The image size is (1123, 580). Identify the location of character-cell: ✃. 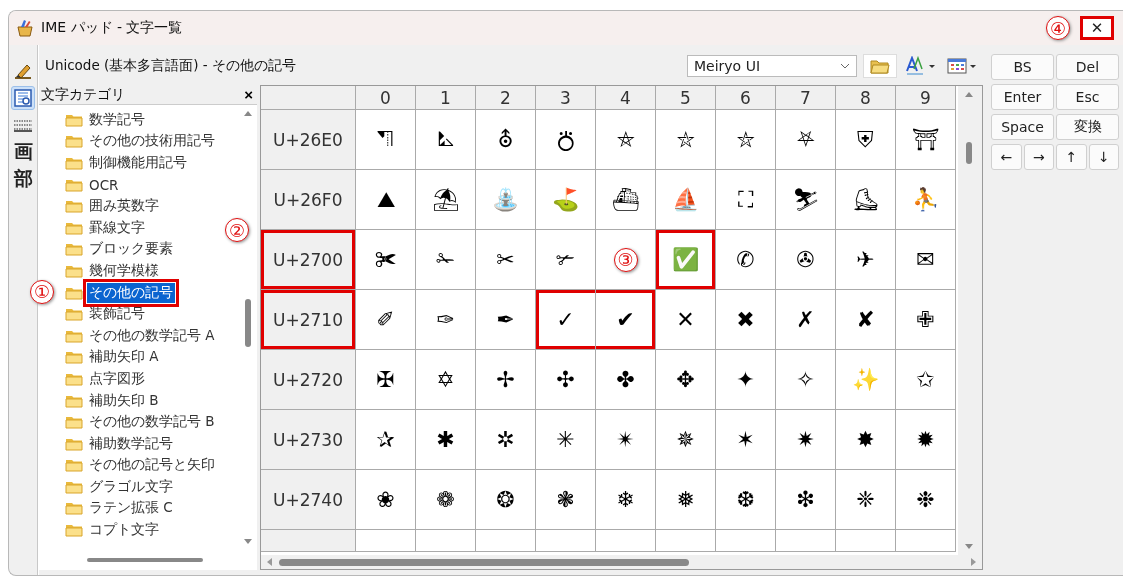
(566, 260).